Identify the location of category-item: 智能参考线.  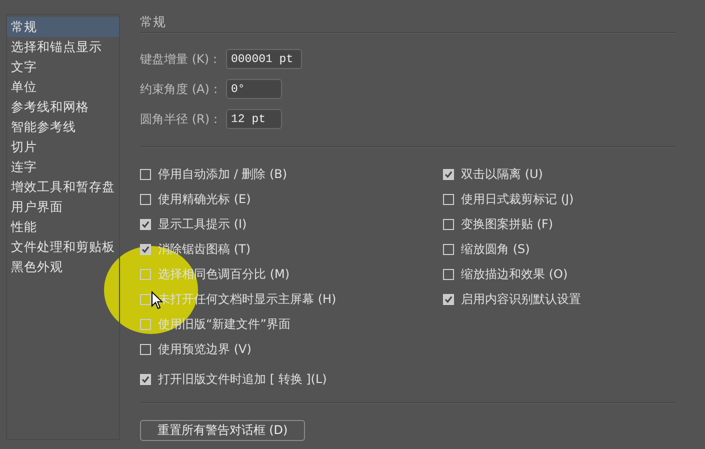
(63, 127).